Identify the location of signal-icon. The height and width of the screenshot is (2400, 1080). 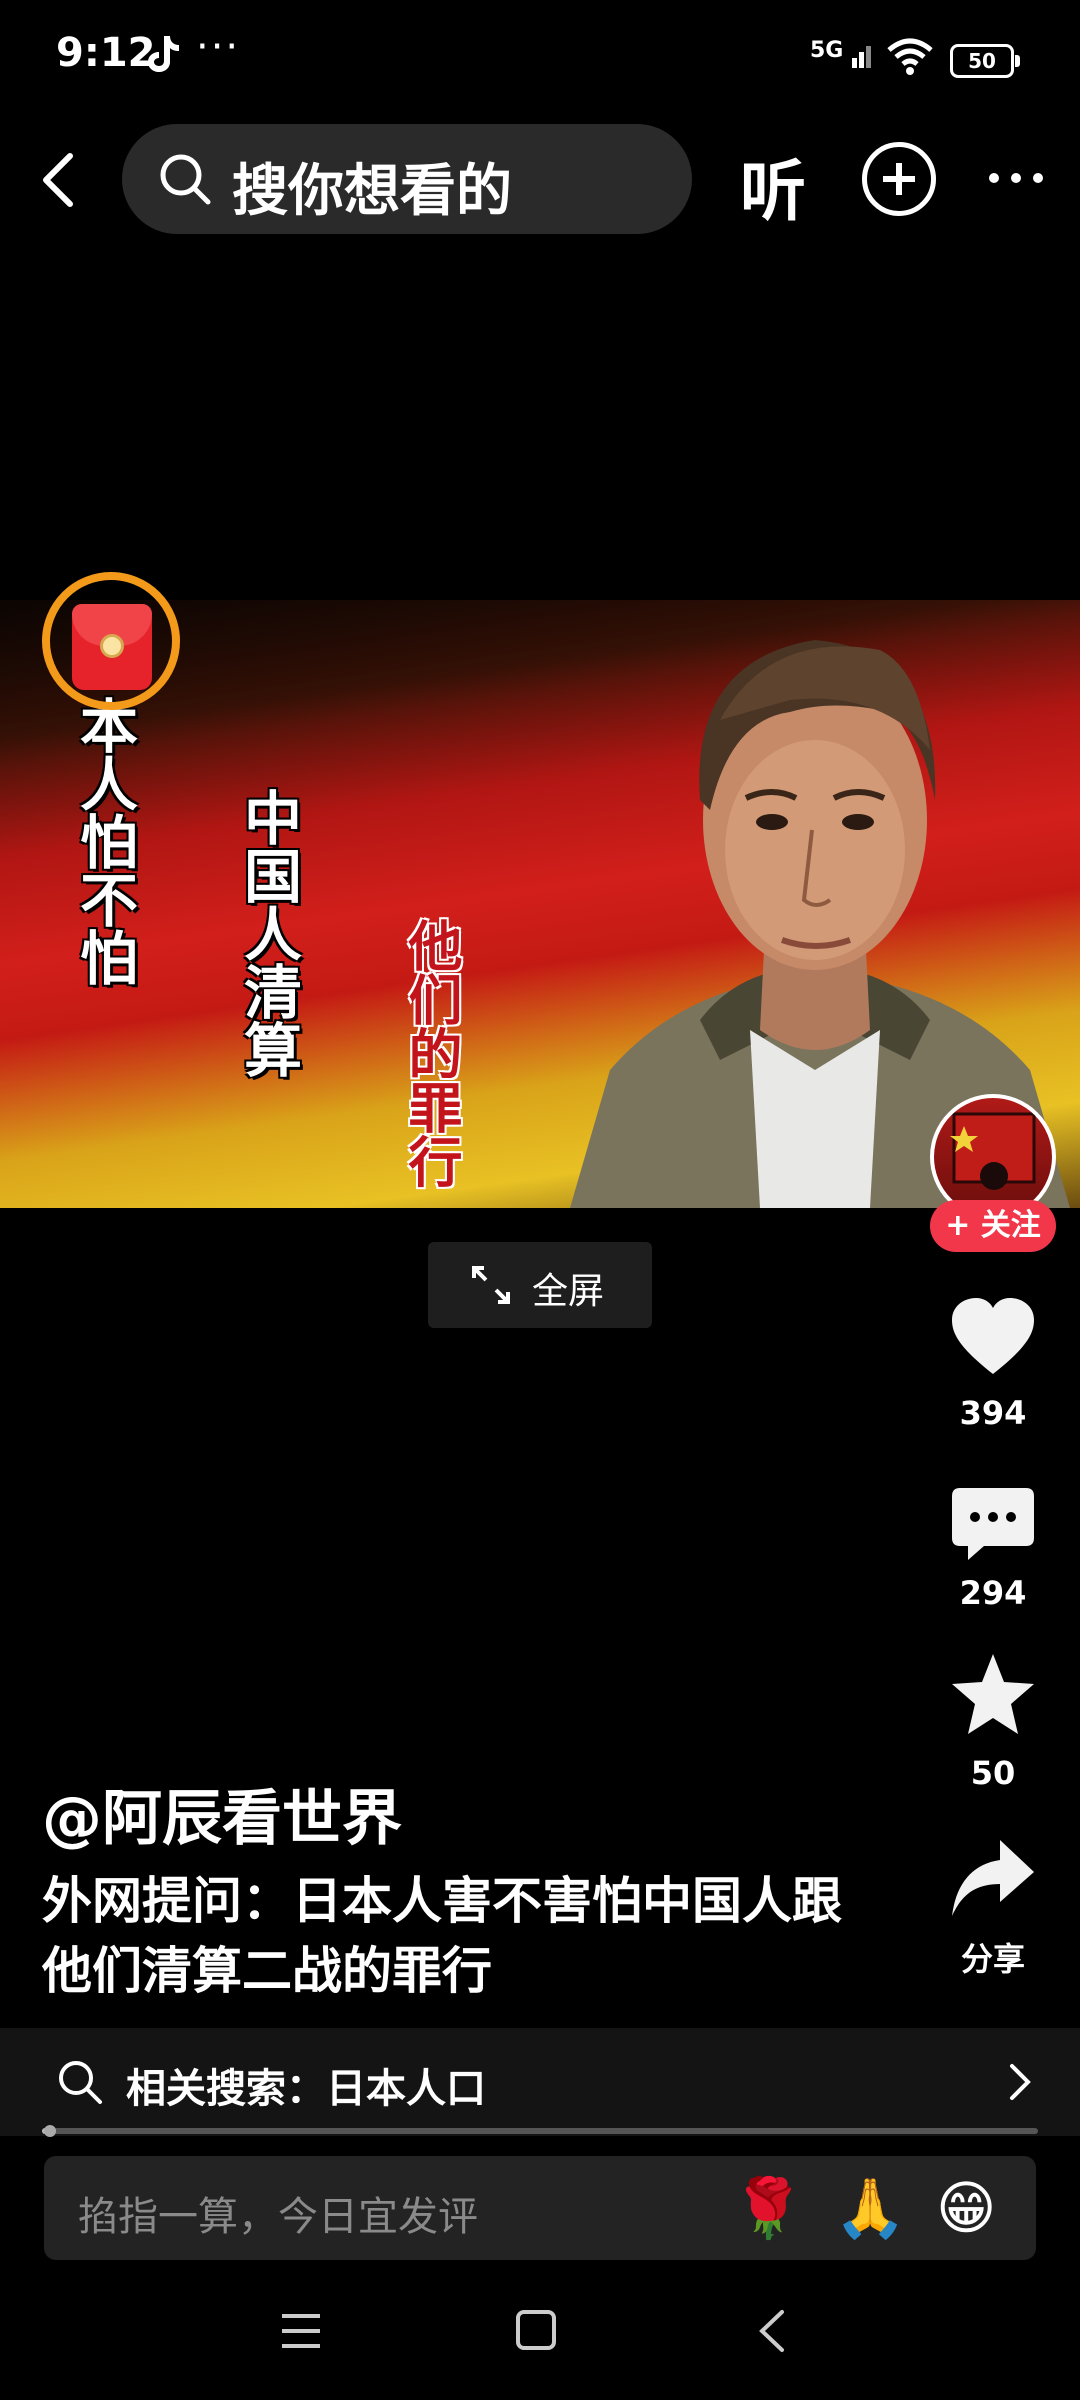
(861, 57).